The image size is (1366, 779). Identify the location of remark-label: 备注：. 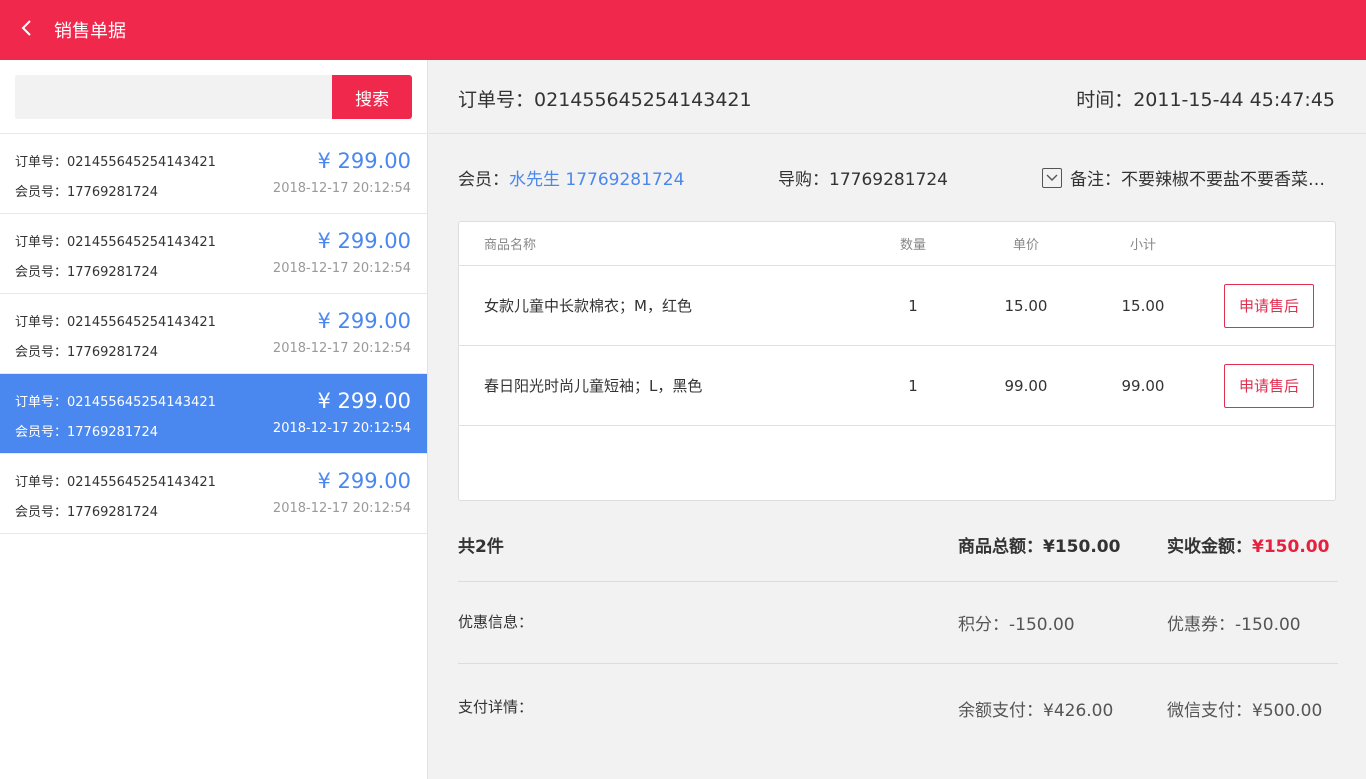
(1095, 180).